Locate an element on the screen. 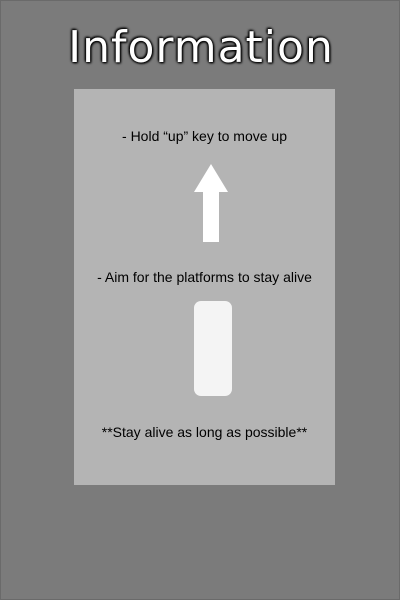  platform-instruction-text: - Aim for the platforms to stay alive is located at coordinates (204, 277).